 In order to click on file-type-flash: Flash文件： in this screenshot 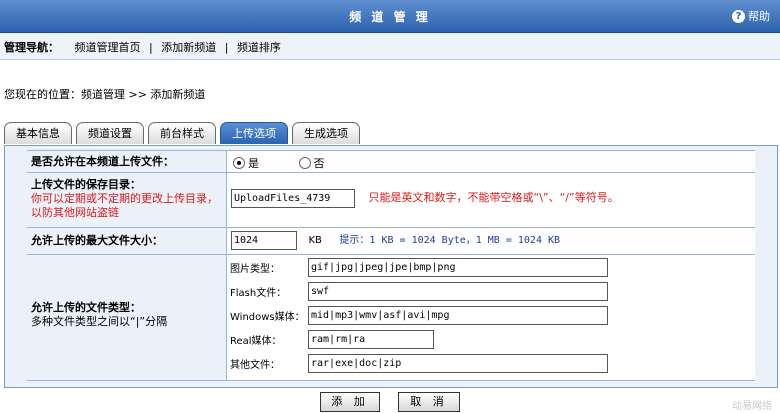, I will do `click(419, 291)`.